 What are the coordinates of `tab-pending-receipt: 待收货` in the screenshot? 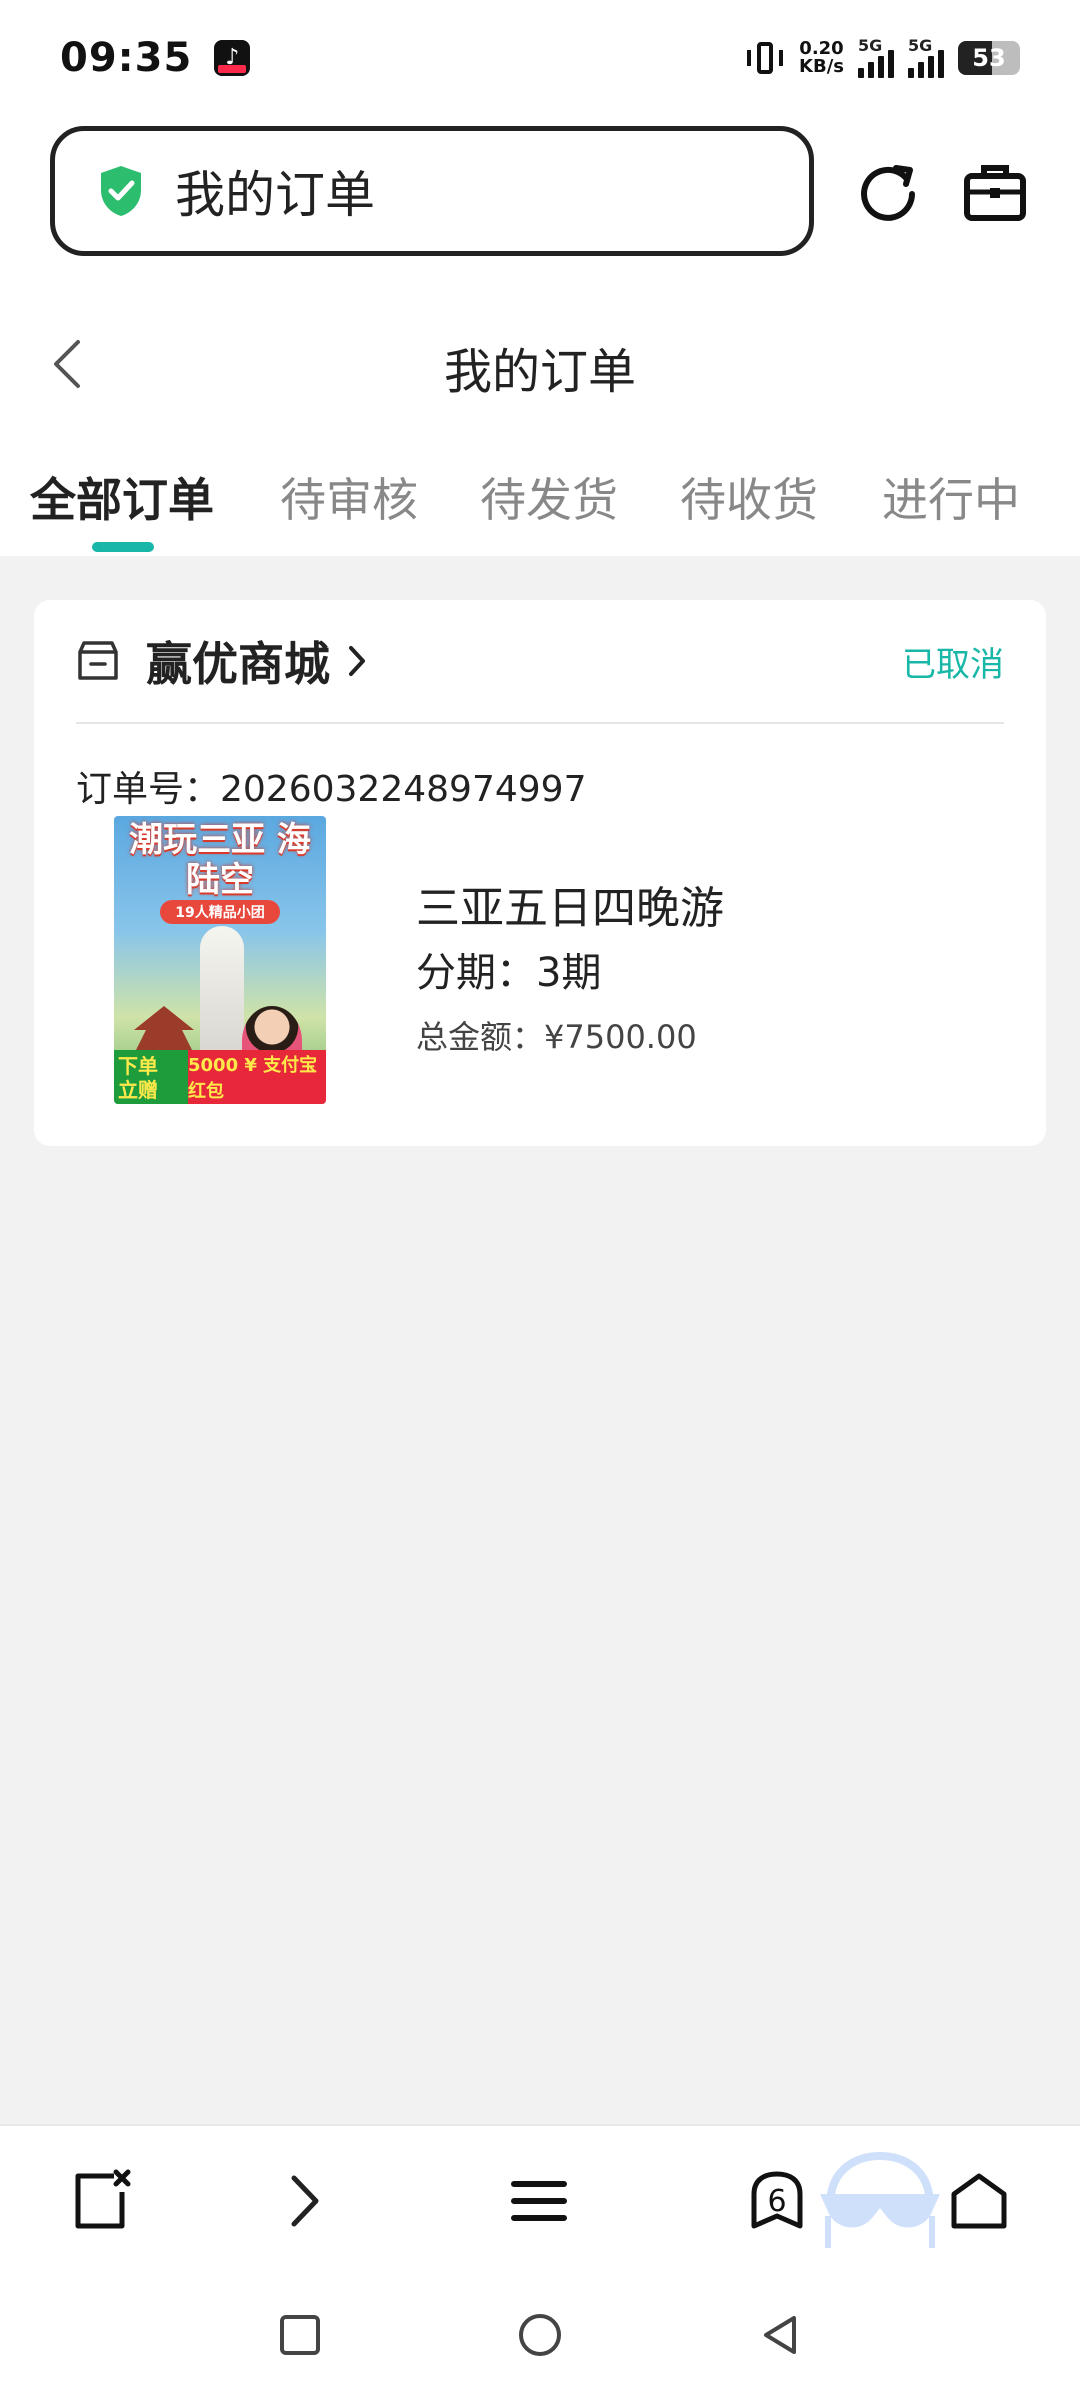 It's located at (749, 482).